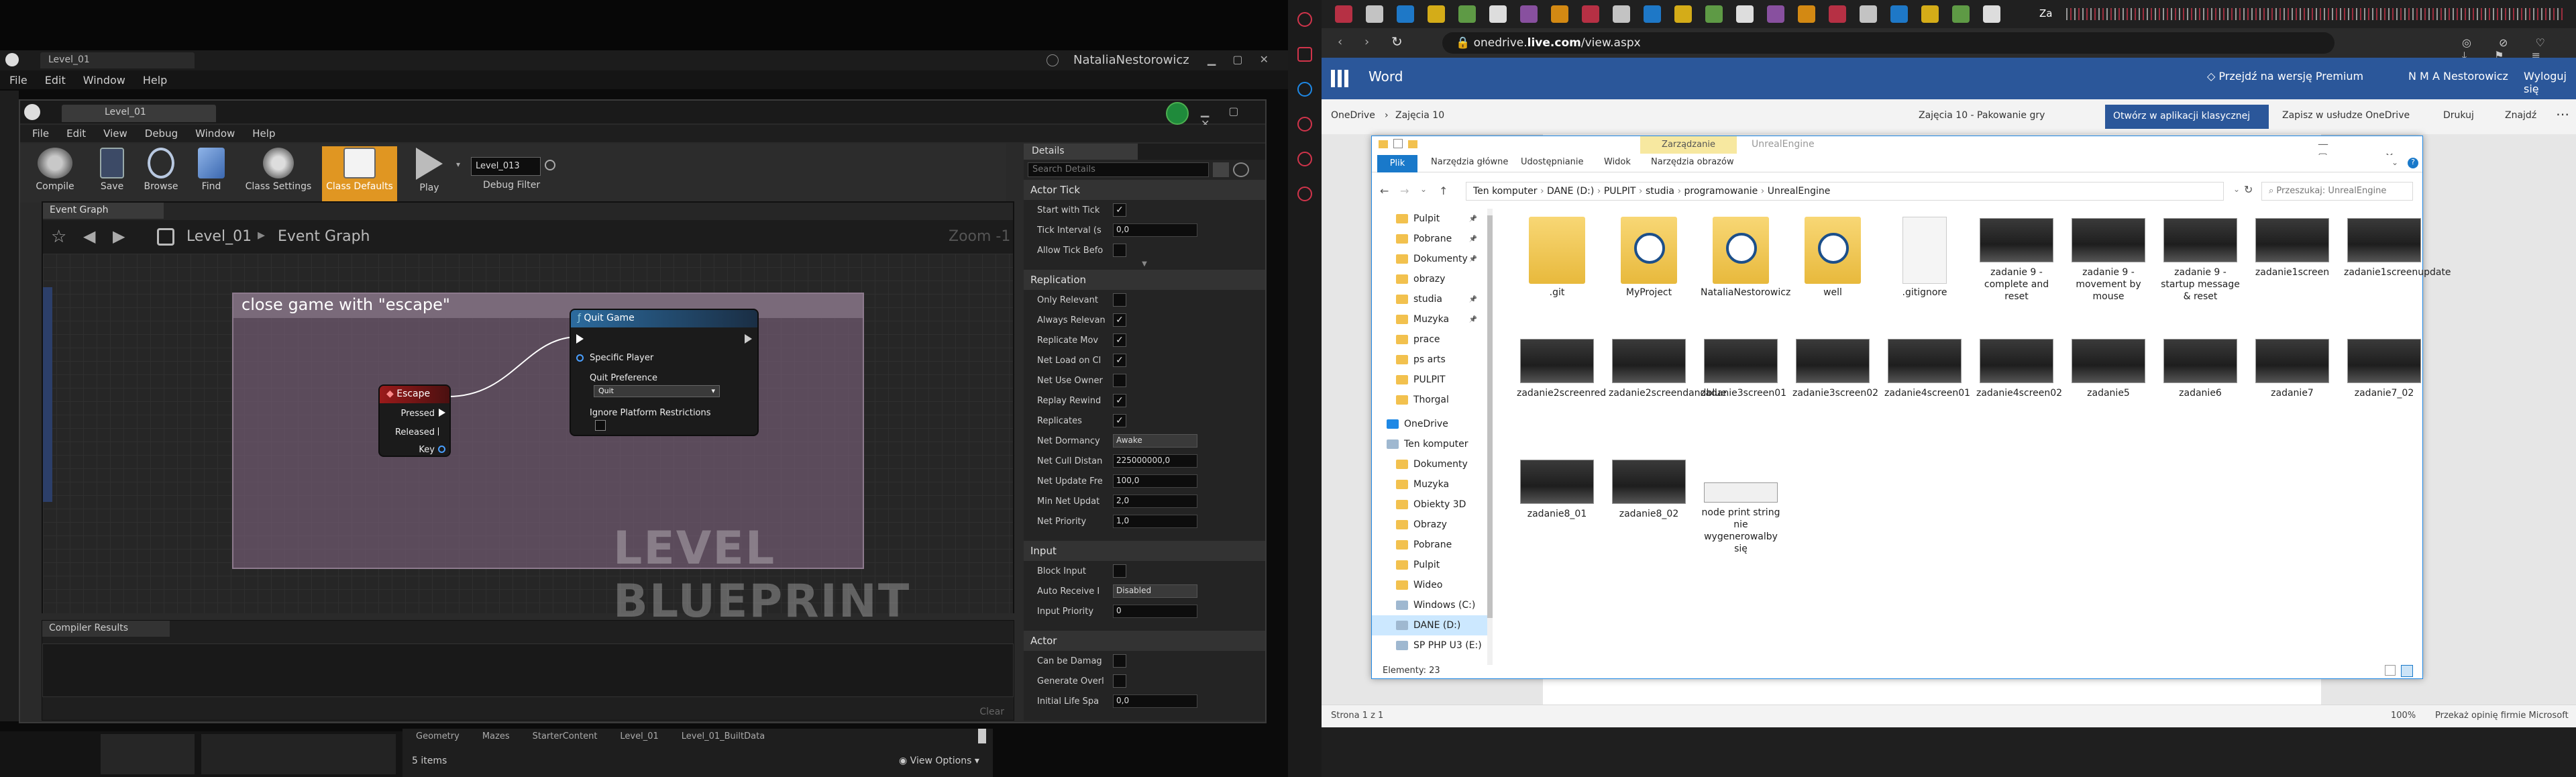 The height and width of the screenshot is (777, 2576). Describe the element at coordinates (748, 339) in the screenshot. I see `exec-out-pin-icon` at that location.